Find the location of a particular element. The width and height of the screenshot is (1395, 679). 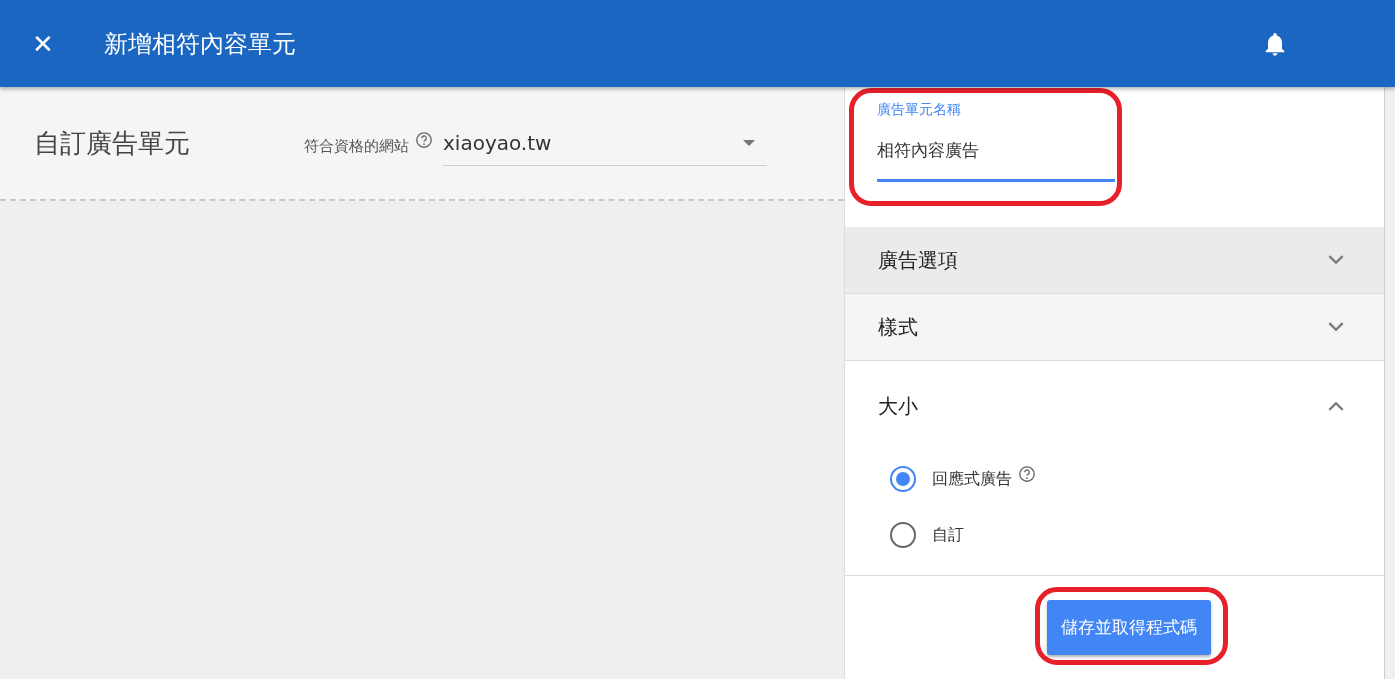

option-label: 自訂 is located at coordinates (947, 535).